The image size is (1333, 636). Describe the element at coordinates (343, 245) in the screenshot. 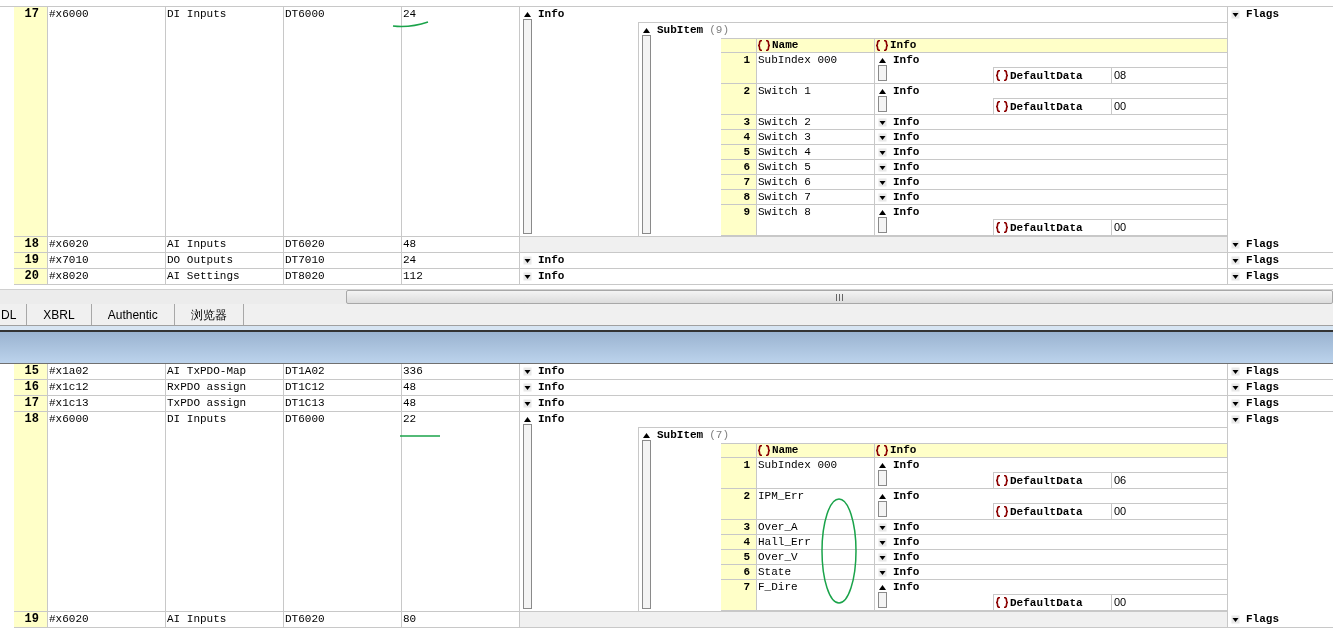

I see `table-cell: DT6020` at that location.